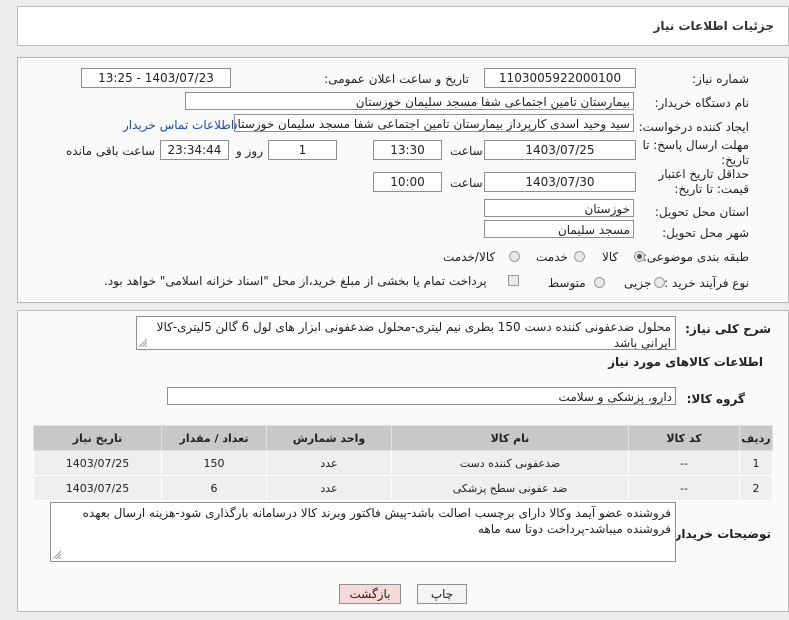 The height and width of the screenshot is (620, 789). Describe the element at coordinates (559, 208) in the screenshot. I see `province-field: خوزستان` at that location.